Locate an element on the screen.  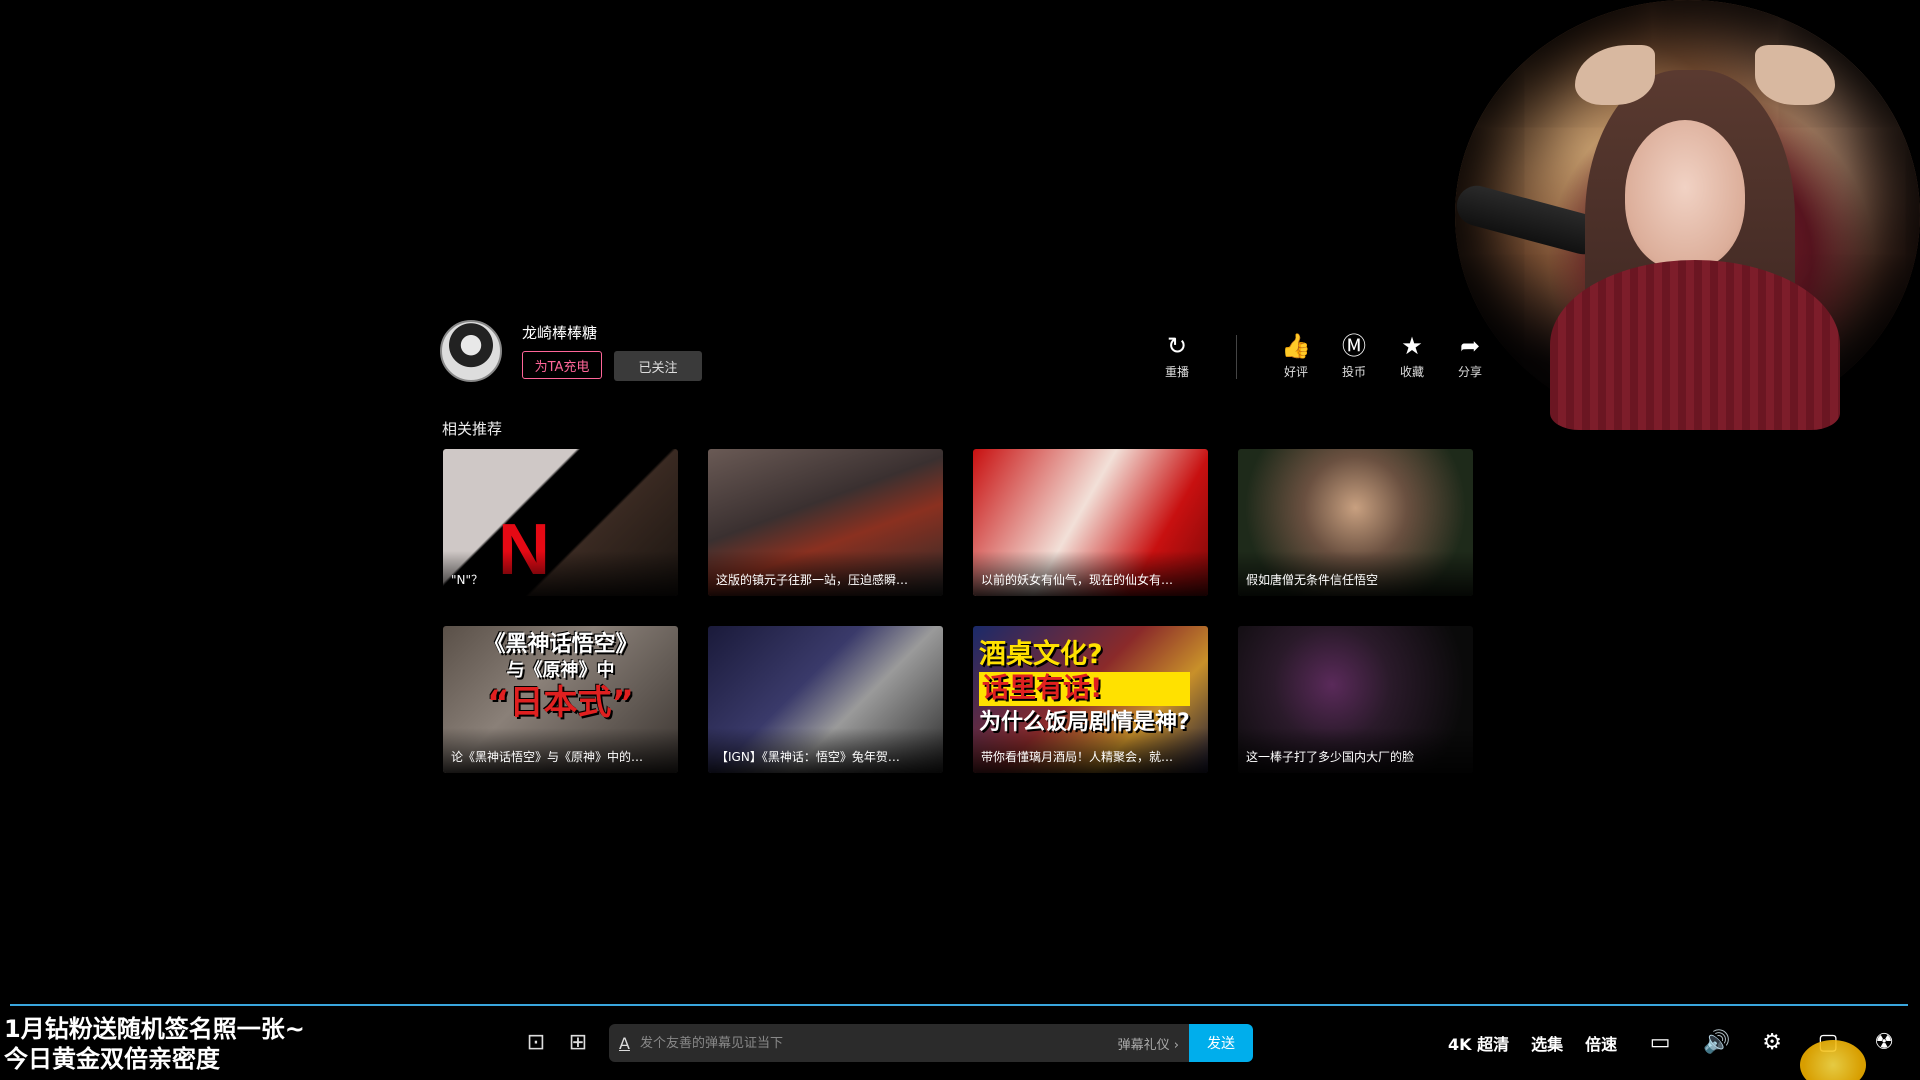
video-caption: 这一棒子打了多少国内大厂的脸 is located at coordinates (1355, 750).